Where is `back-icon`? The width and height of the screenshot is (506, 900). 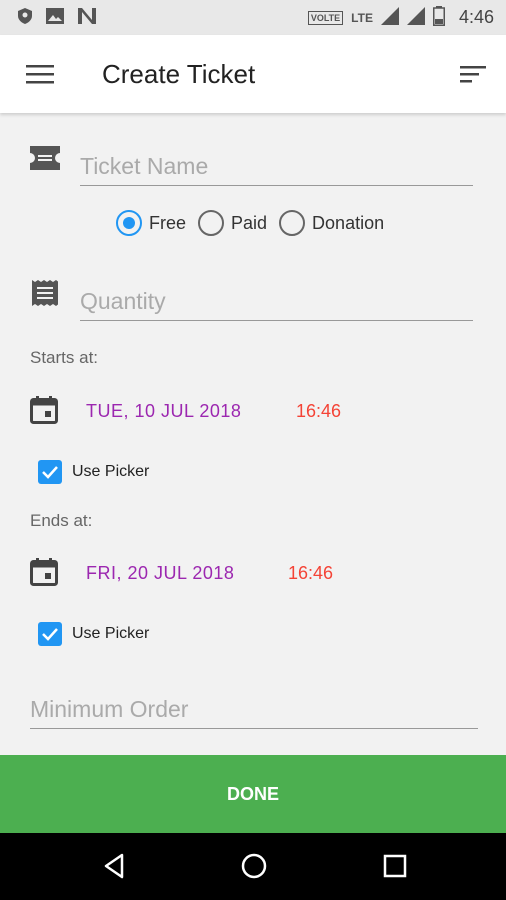 back-icon is located at coordinates (115, 866).